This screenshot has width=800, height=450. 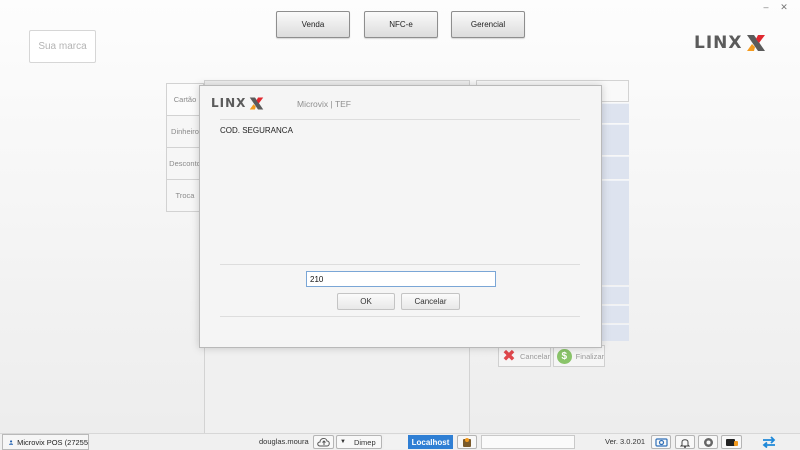 What do you see at coordinates (430, 442) in the screenshot?
I see `server-badge: Localhost` at bounding box center [430, 442].